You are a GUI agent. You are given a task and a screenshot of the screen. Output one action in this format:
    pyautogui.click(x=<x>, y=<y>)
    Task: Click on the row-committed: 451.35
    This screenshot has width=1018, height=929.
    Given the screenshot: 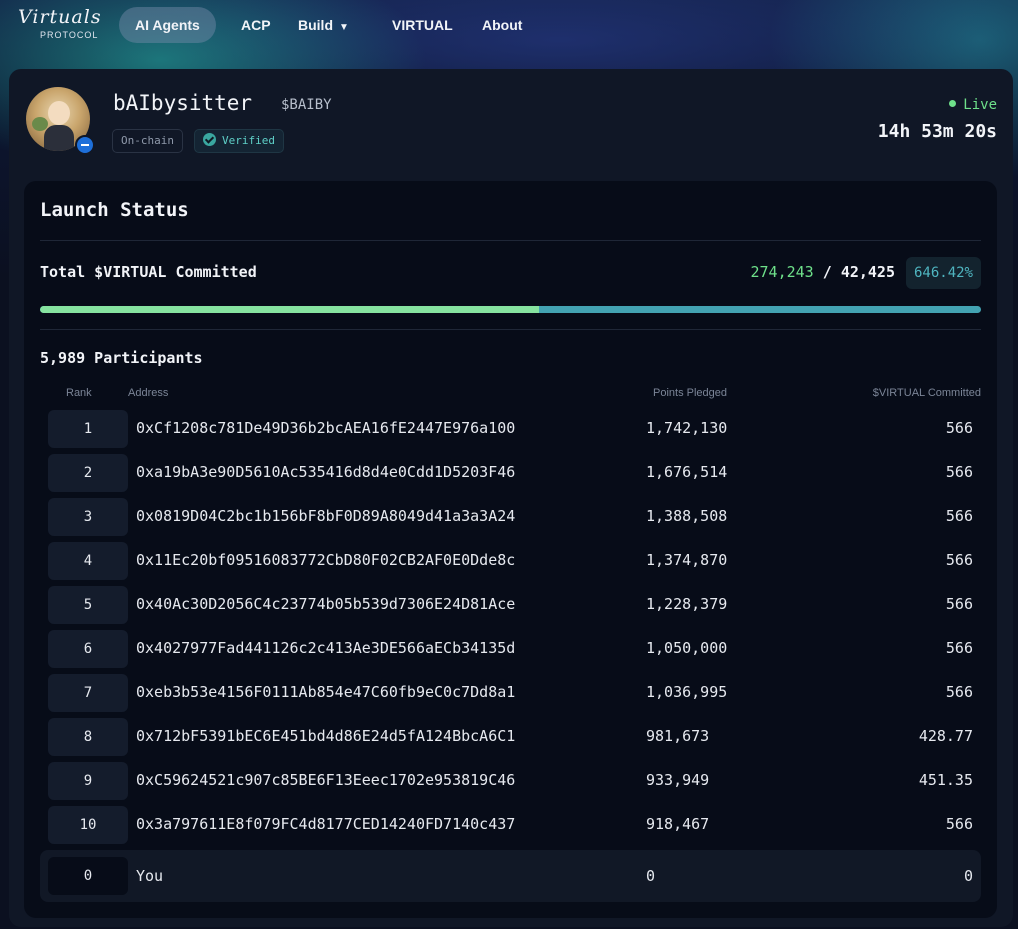 What is the action you would take?
    pyautogui.click(x=945, y=780)
    